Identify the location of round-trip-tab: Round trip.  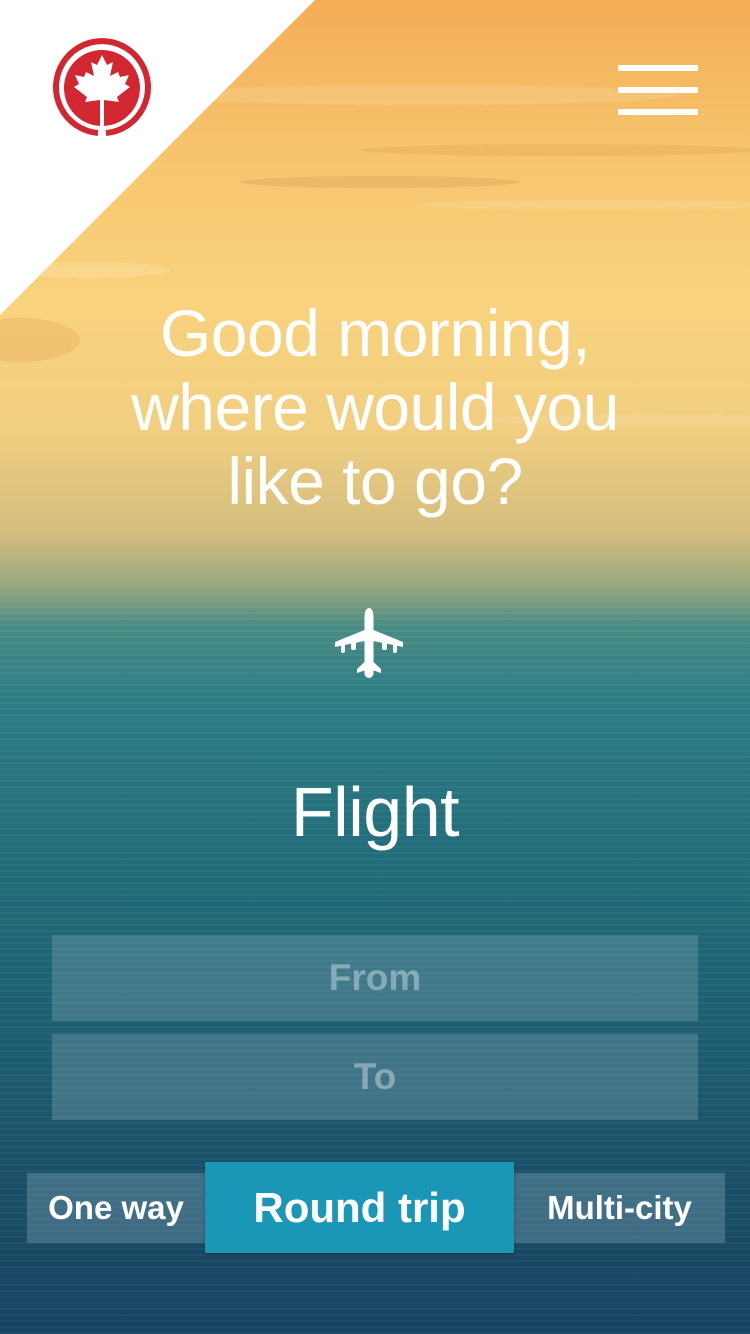
(359, 1207).